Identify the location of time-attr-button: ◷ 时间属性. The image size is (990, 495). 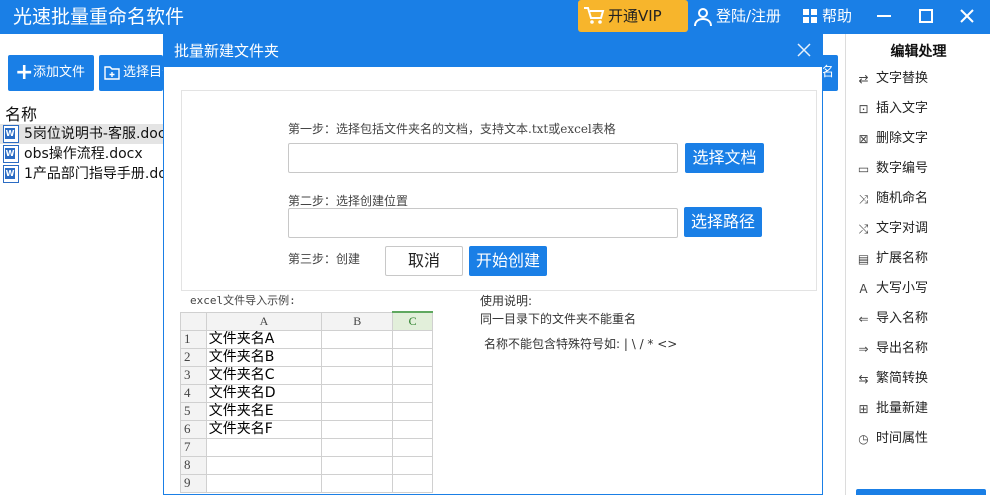
(921, 439).